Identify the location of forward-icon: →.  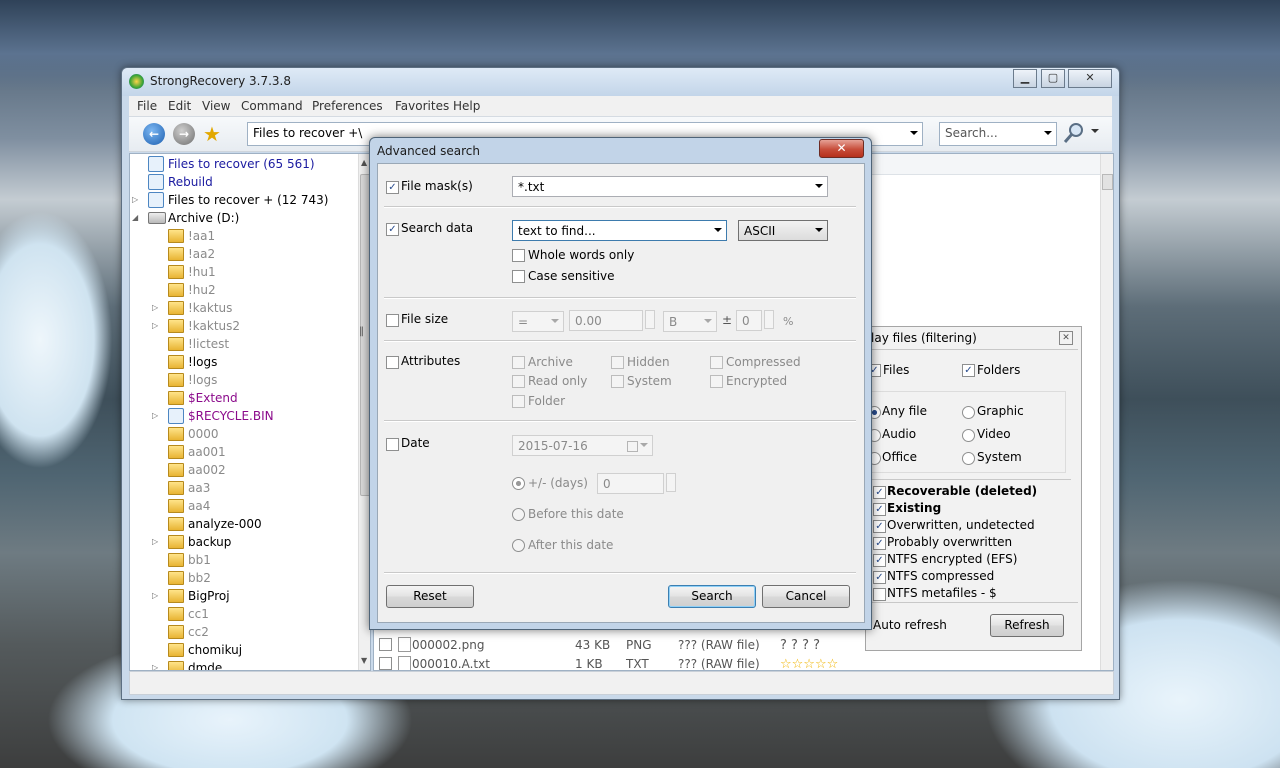
(184, 134).